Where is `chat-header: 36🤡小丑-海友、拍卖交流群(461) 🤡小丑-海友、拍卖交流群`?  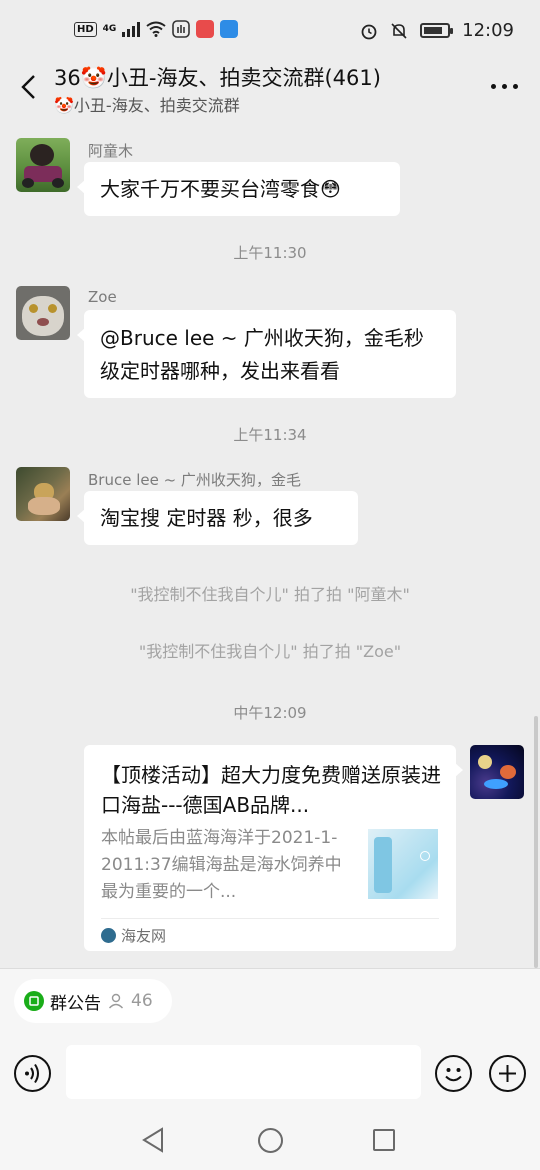 chat-header: 36🤡小丑-海友、拍卖交流群(461) 🤡小丑-海友、拍卖交流群 is located at coordinates (270, 90).